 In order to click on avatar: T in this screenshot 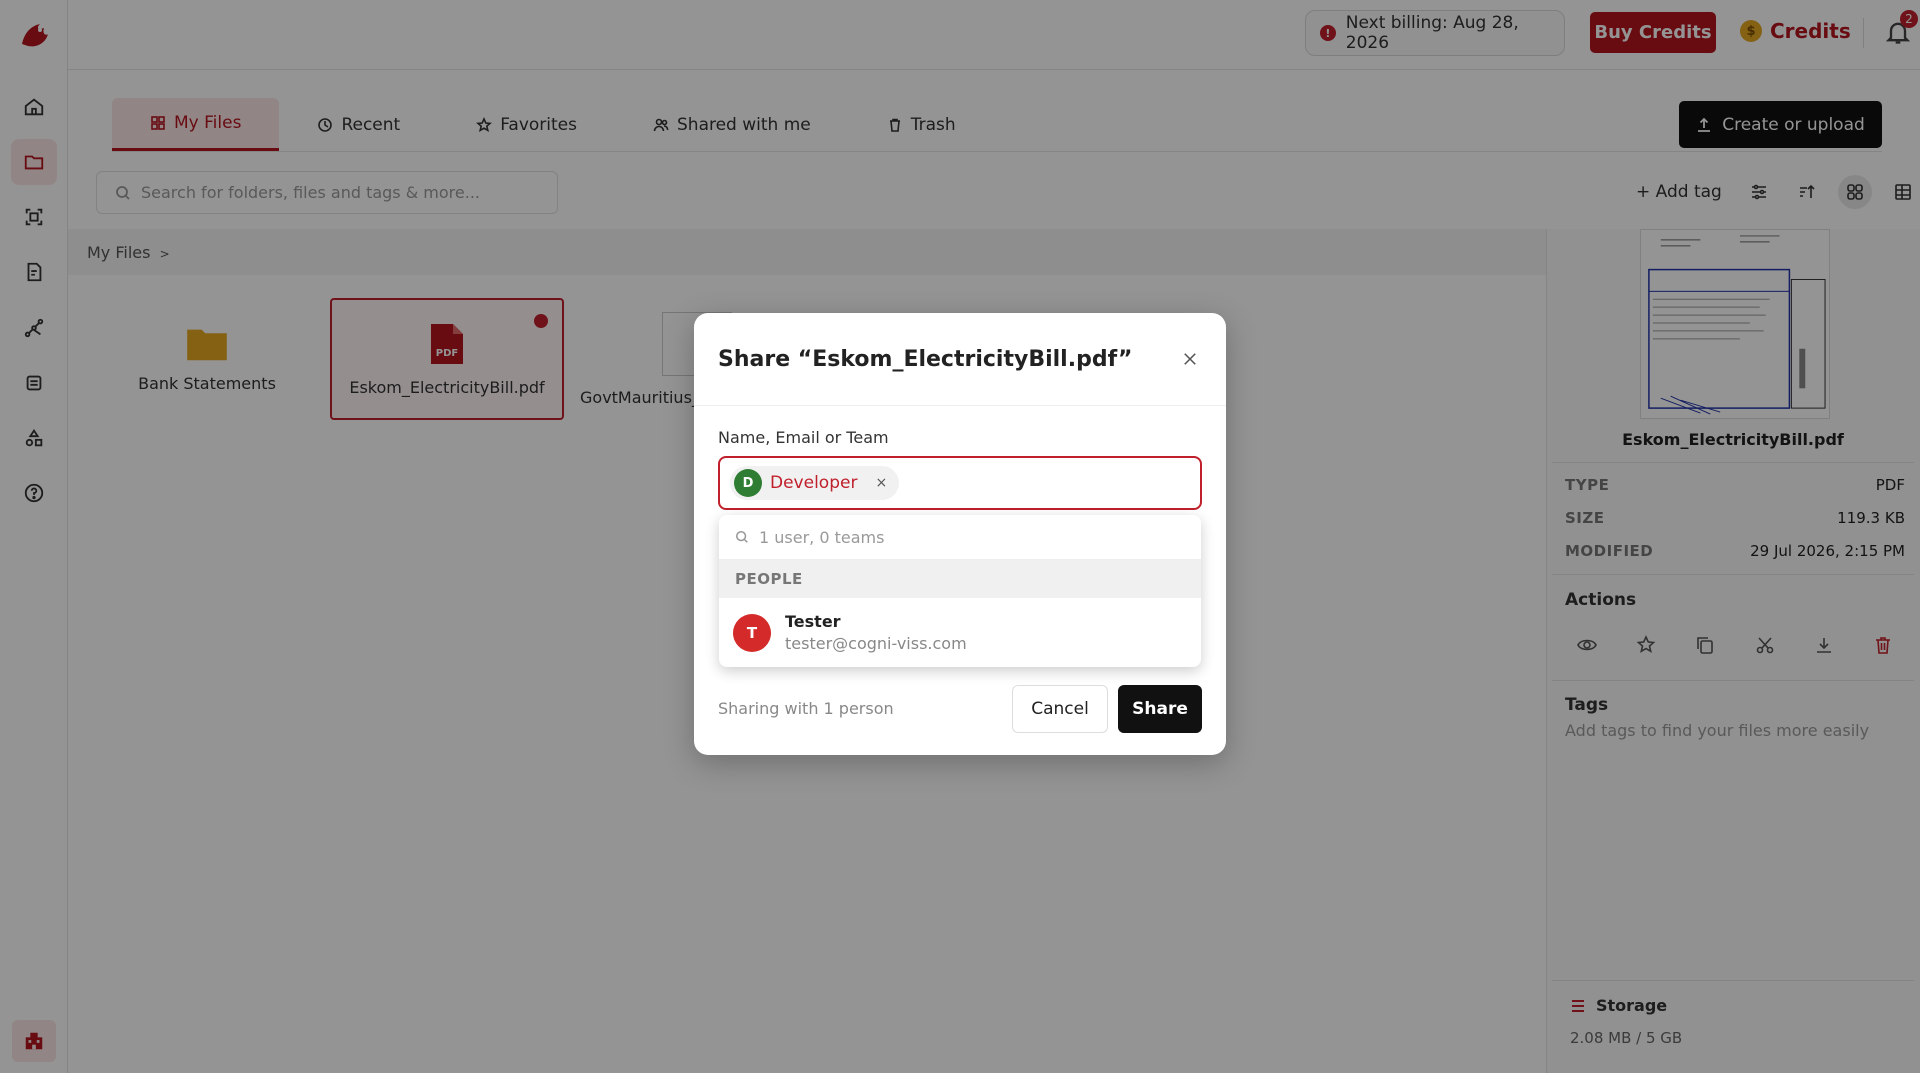, I will do `click(752, 632)`.